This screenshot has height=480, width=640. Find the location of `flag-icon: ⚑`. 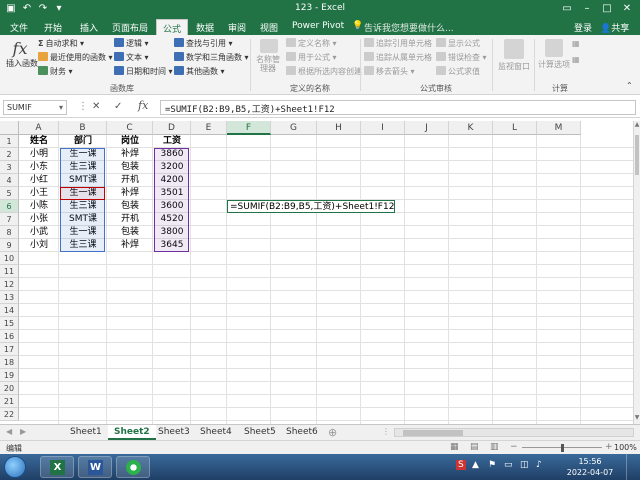

flag-icon: ⚑ is located at coordinates (492, 465).